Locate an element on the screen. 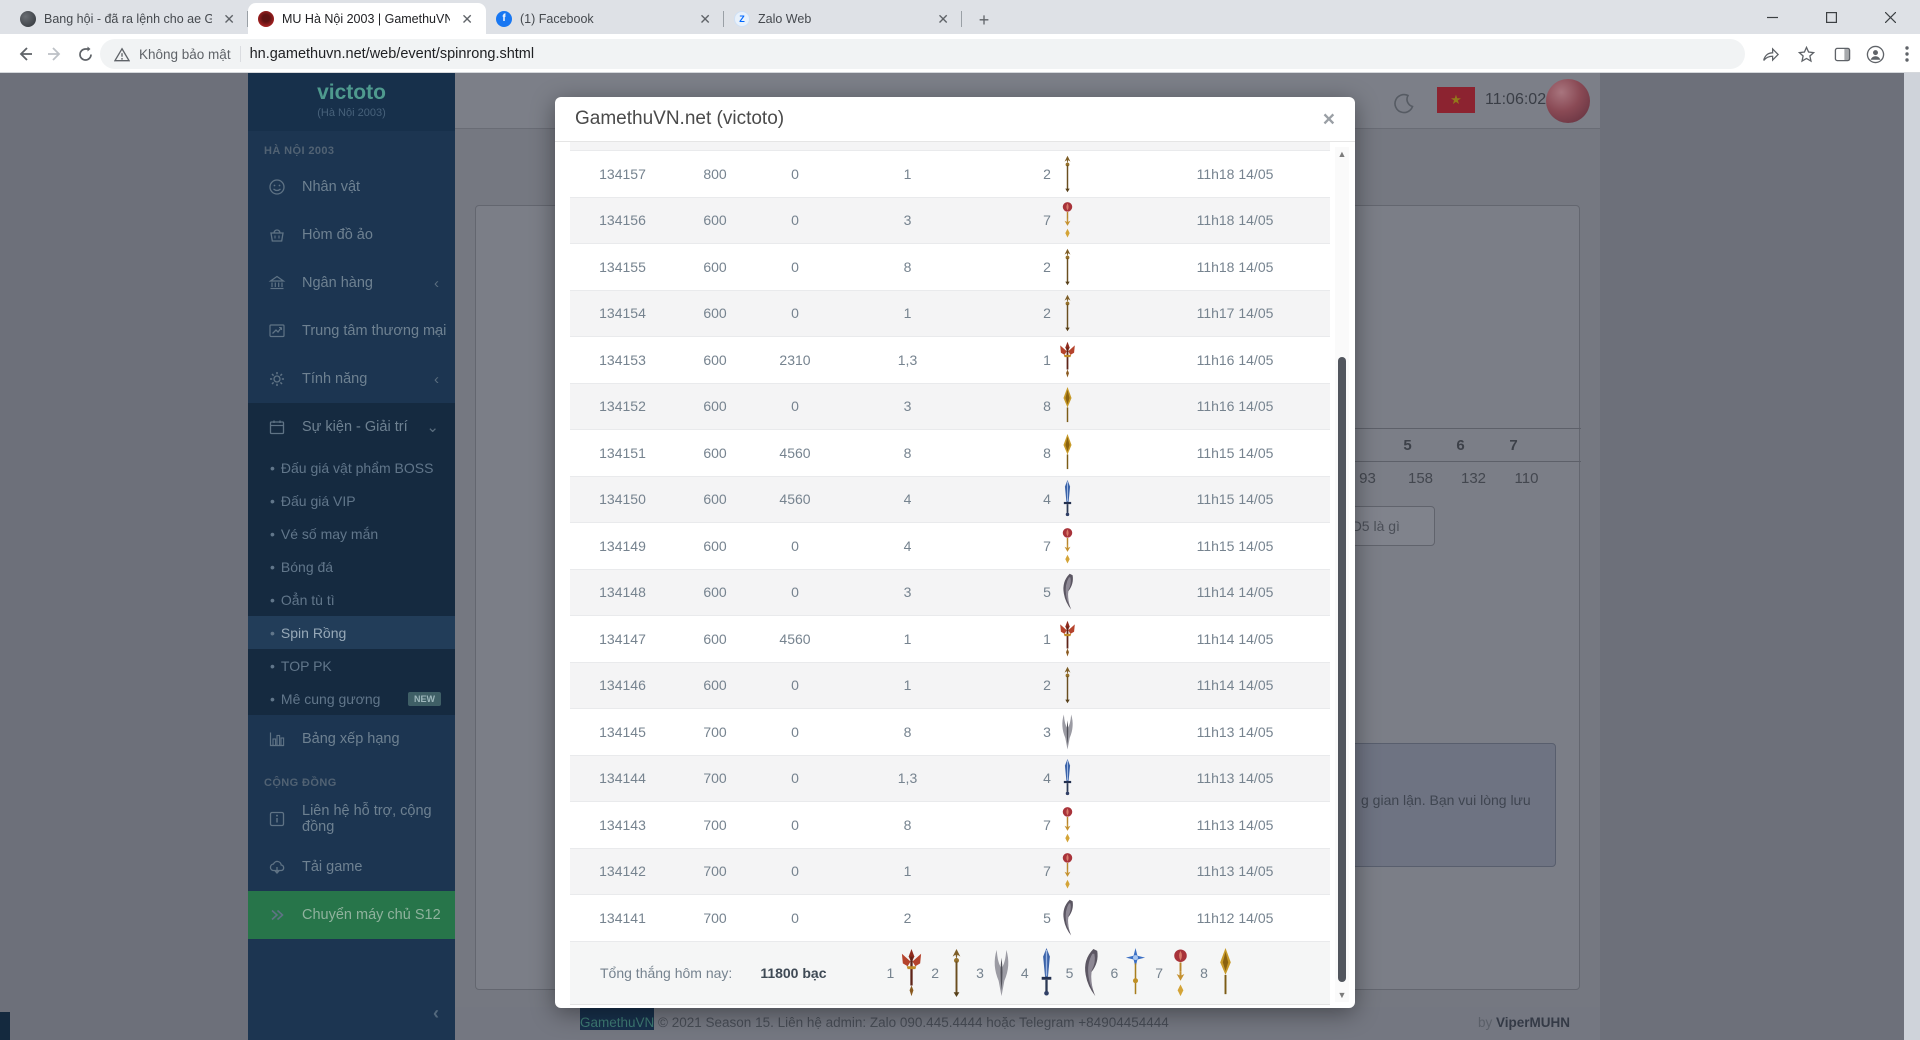  sidebar-subitem-b-ng-: Bóng đá is located at coordinates (351, 566).